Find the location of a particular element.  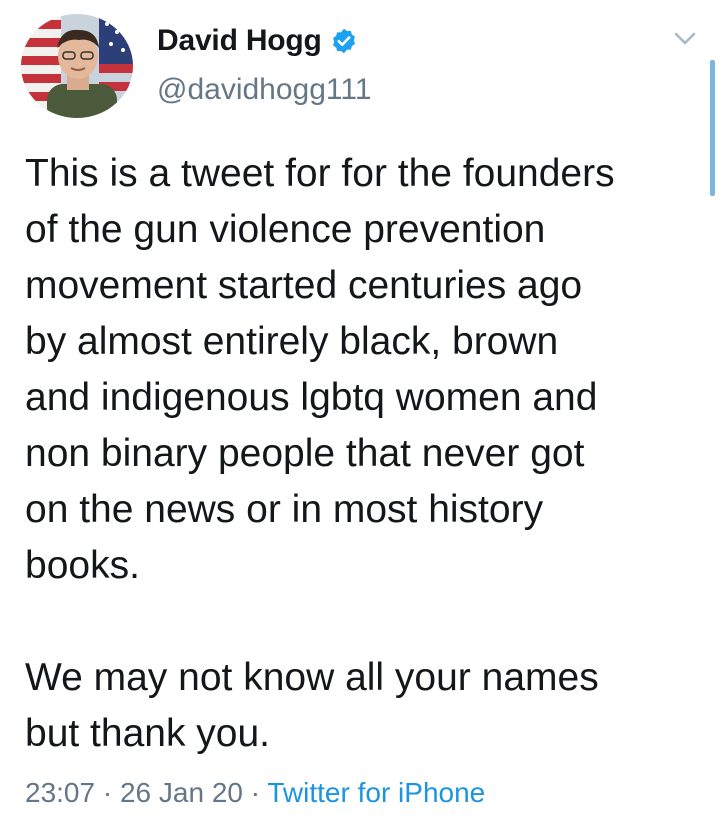

scrollbar is located at coordinates (712, 128).